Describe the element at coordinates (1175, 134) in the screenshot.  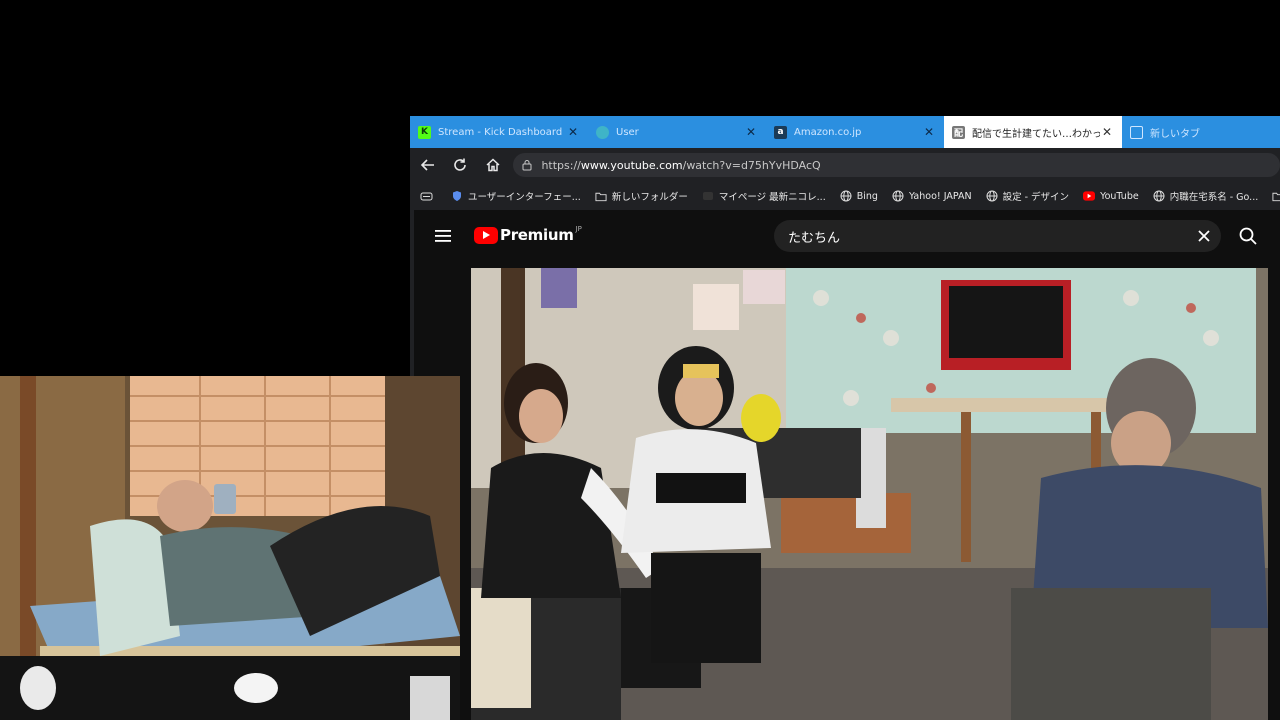
I see `tab-title: 新しいタブ` at that location.